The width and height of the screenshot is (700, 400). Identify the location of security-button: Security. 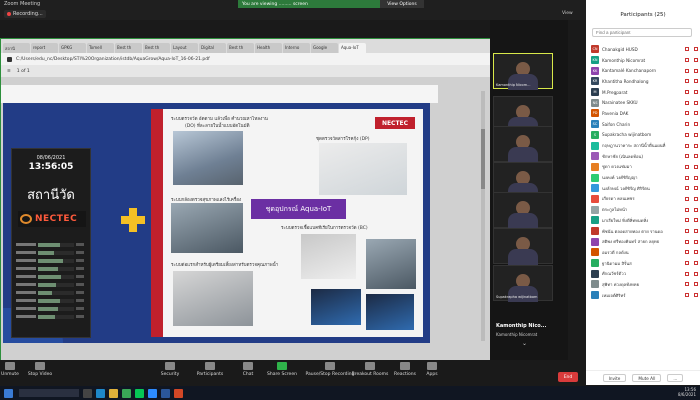
(170, 369).